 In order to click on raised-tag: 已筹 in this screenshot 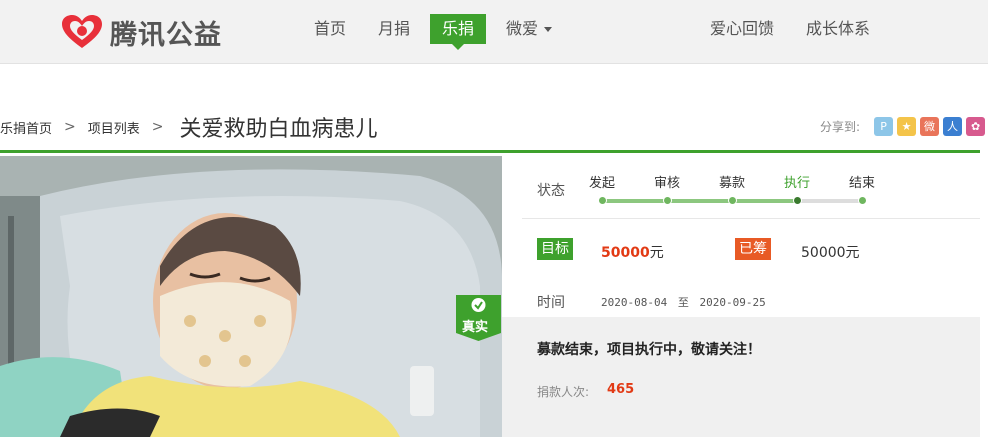, I will do `click(753, 249)`.